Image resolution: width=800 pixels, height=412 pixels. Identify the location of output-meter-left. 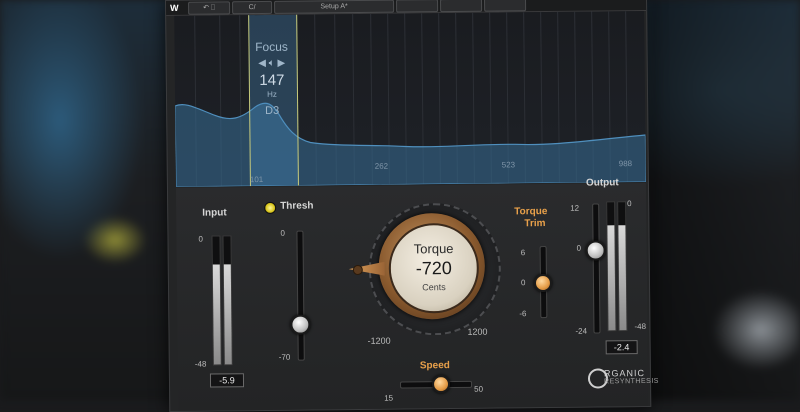
(611, 266).